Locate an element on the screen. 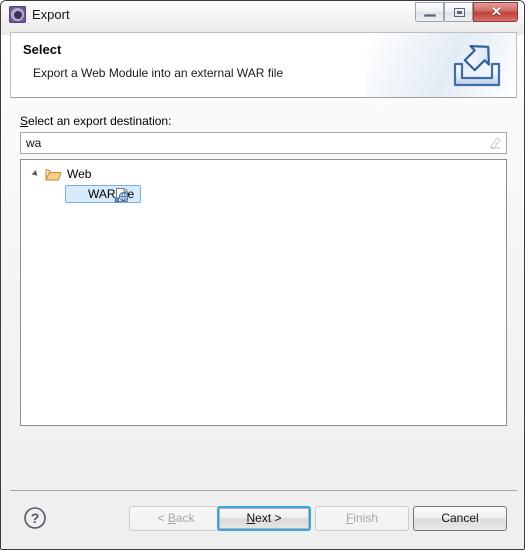  restore-icon is located at coordinates (459, 12).